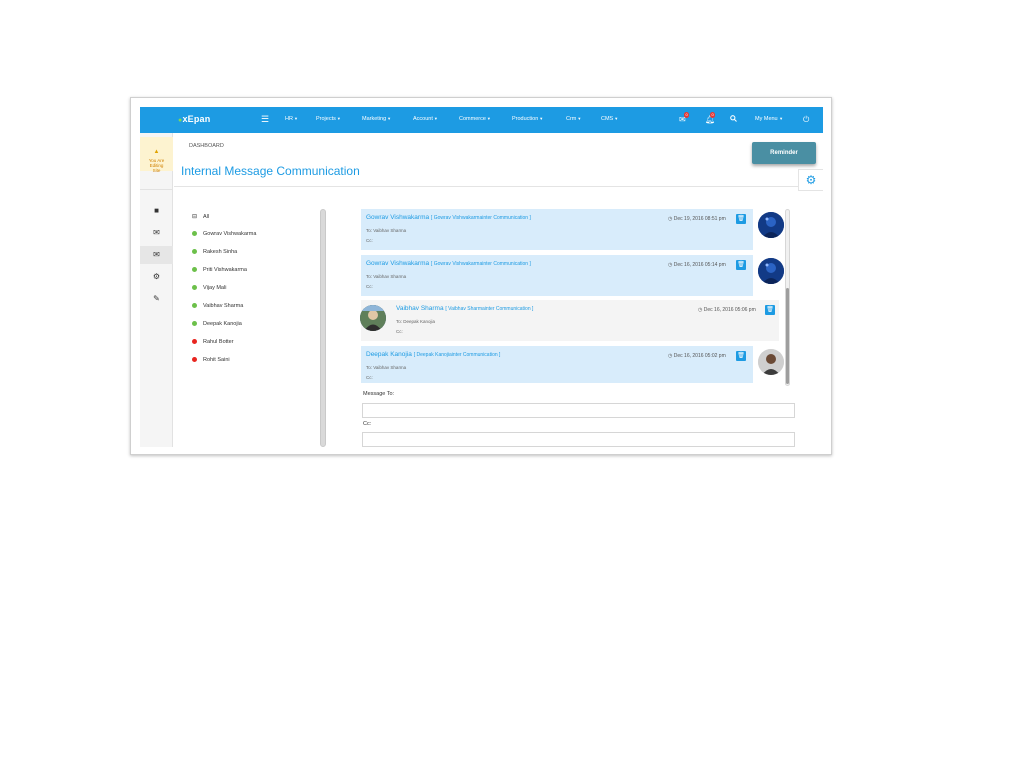 This screenshot has width=1024, height=768. What do you see at coordinates (206, 217) in the screenshot?
I see `contact-all-label: All` at bounding box center [206, 217].